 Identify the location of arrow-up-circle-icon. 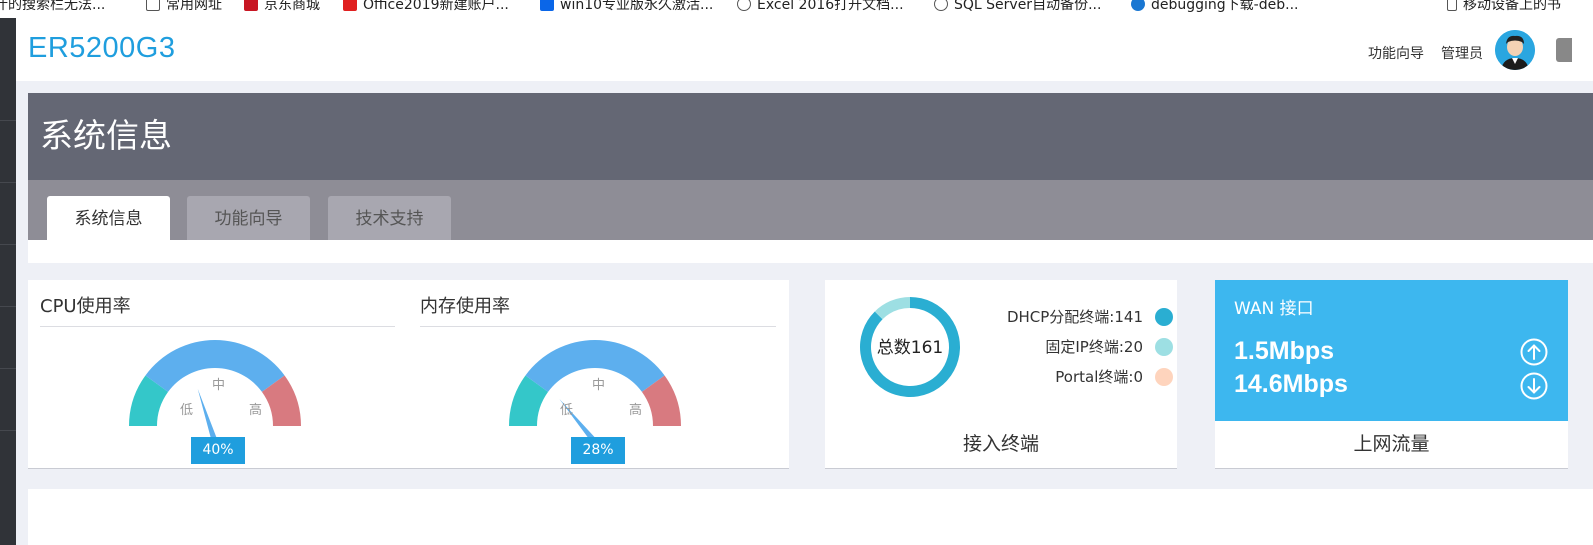
(1534, 352).